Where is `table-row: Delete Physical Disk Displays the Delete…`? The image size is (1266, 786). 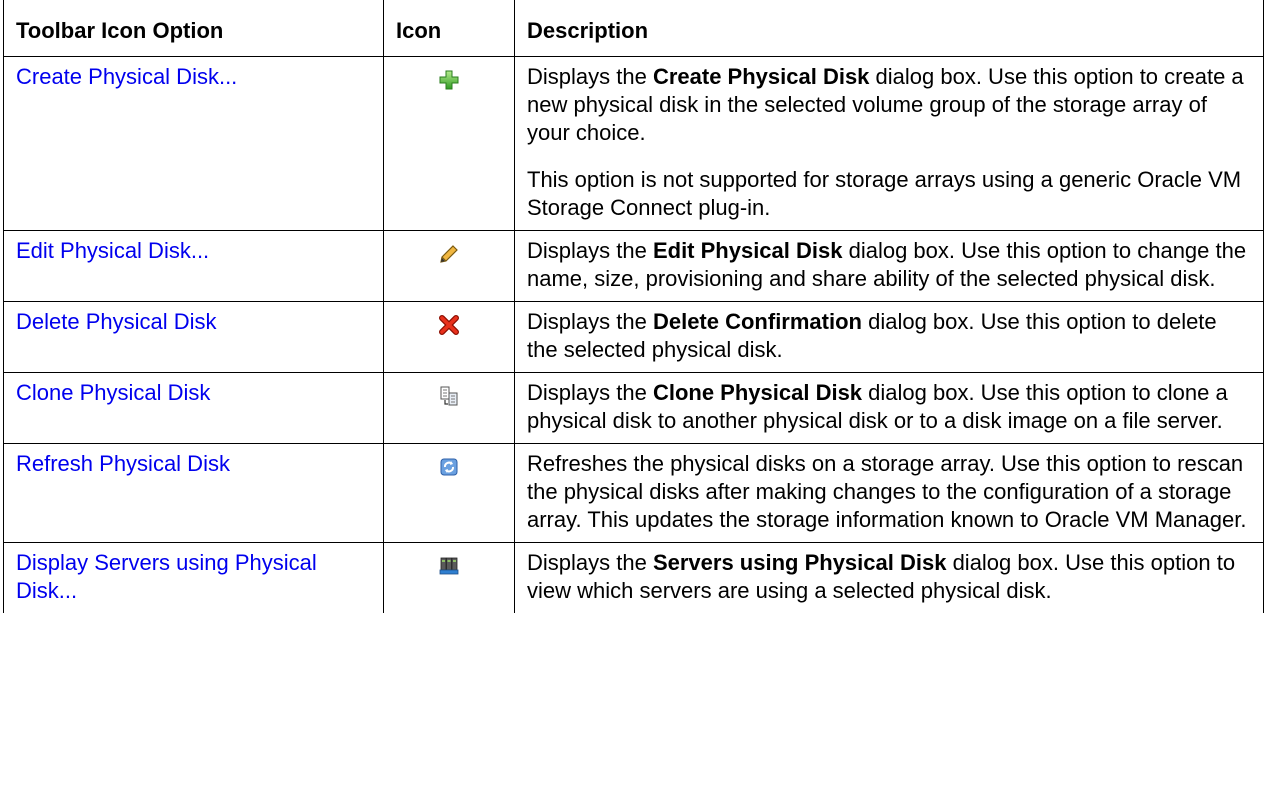 table-row: Delete Physical Disk Displays the Delete… is located at coordinates (633, 337).